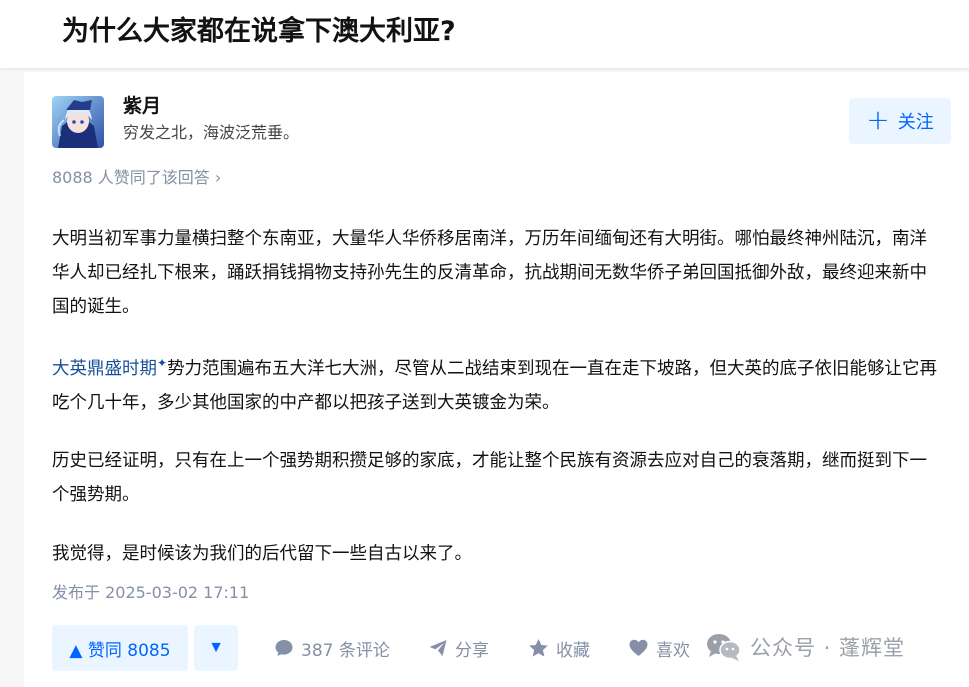 Image resolution: width=969 pixels, height=687 pixels. I want to click on author-bio: 穷发之北，海波泛荒垂。, so click(211, 132).